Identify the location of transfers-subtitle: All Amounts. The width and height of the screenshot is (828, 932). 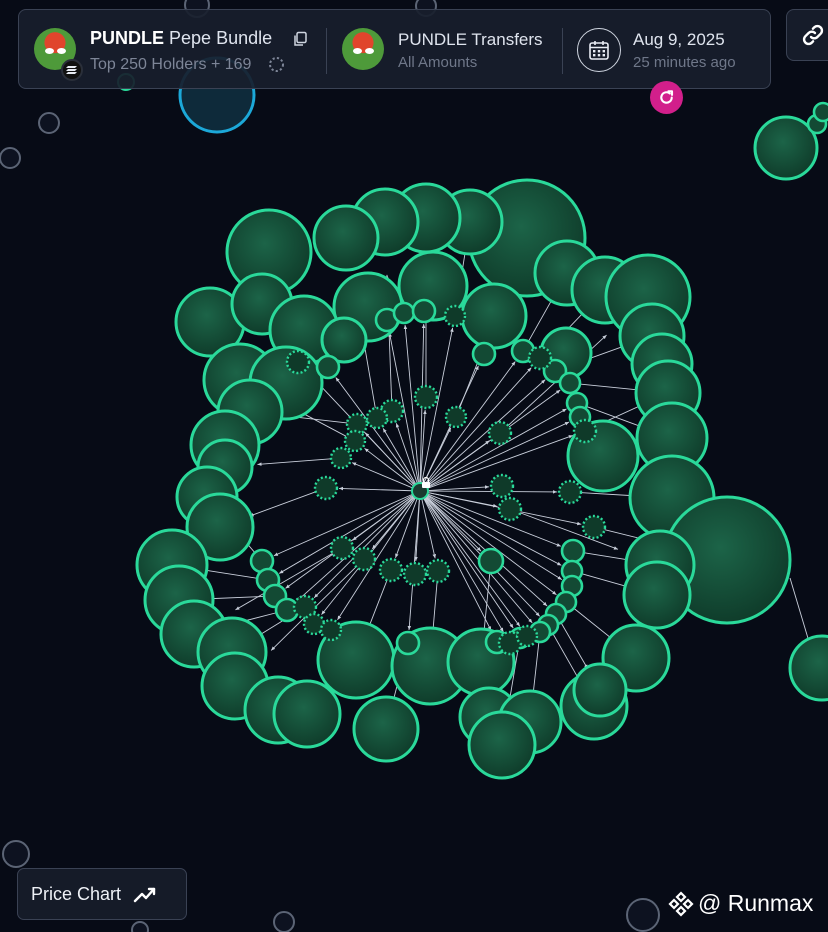
(437, 62).